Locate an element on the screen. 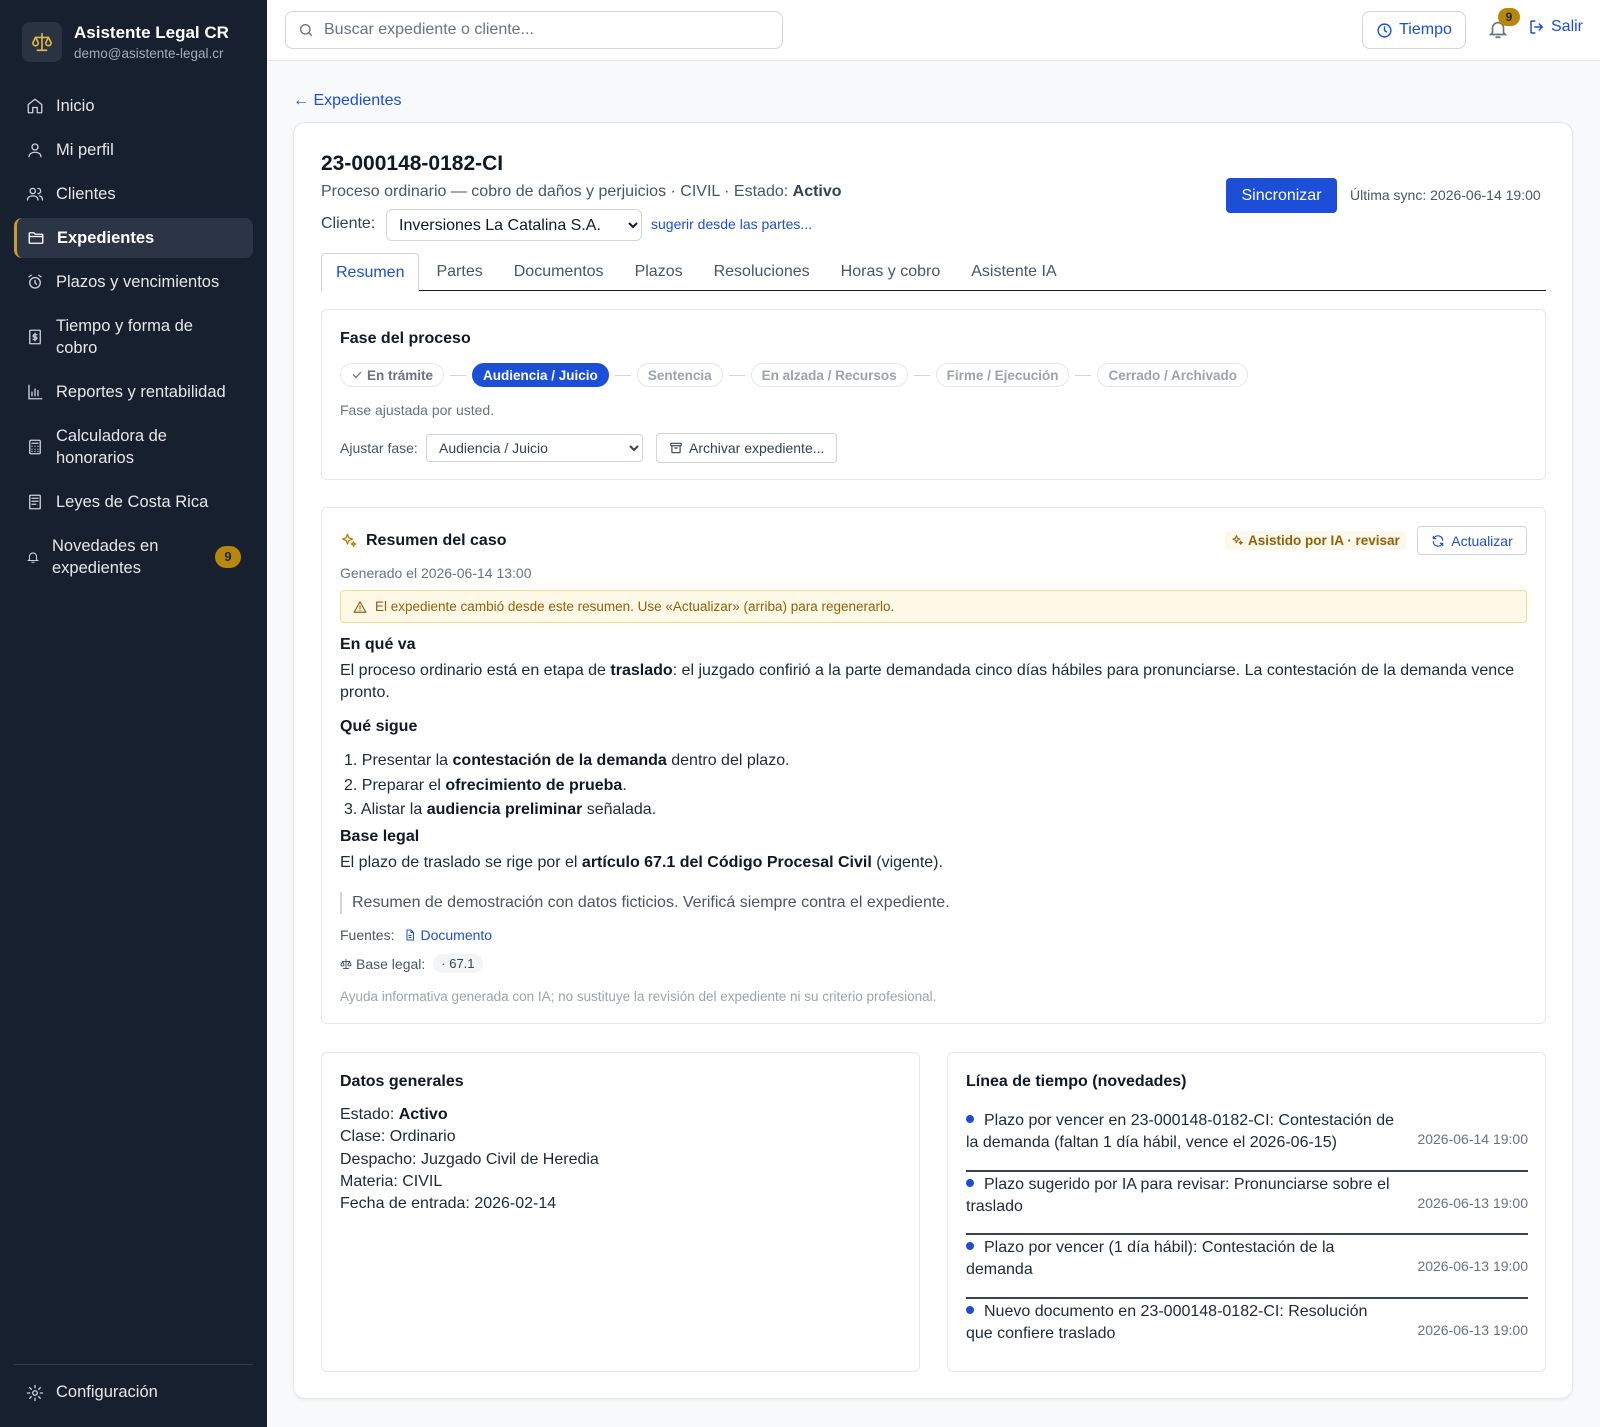  search-box is located at coordinates (534, 30).